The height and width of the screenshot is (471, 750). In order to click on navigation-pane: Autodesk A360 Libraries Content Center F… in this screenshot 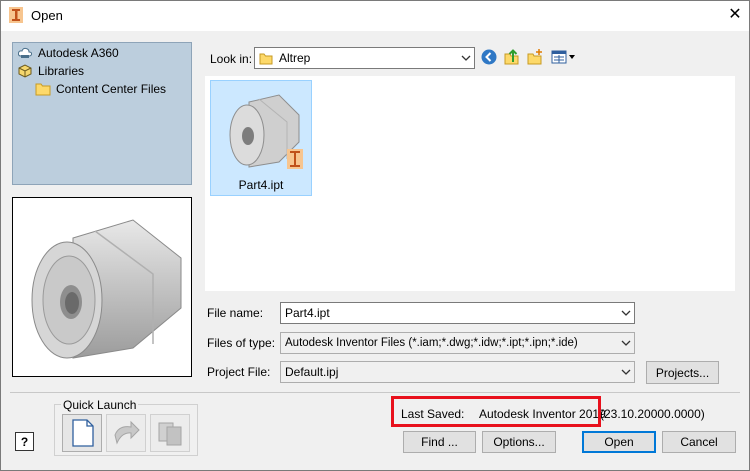, I will do `click(102, 113)`.